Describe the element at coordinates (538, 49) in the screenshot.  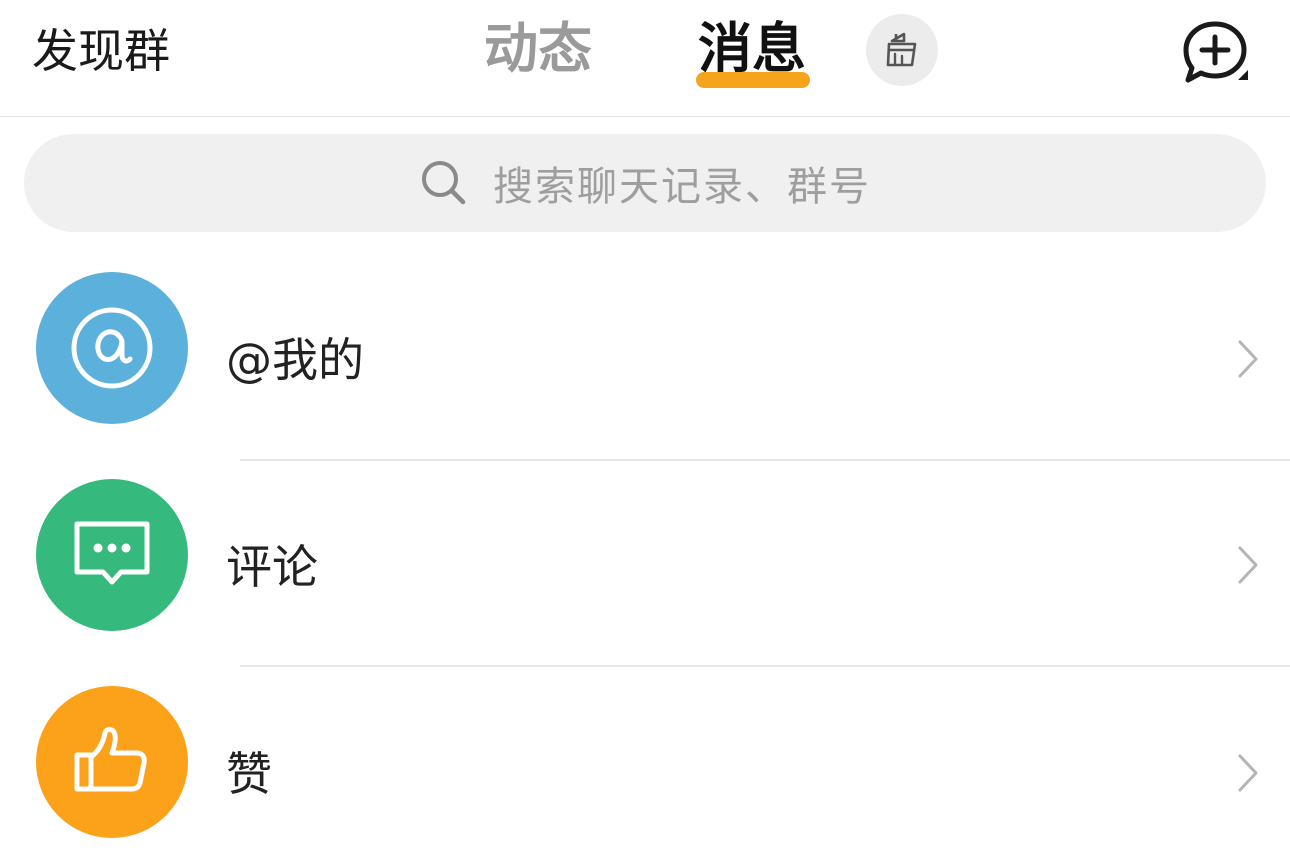
I see `tab-feed: 动态` at that location.